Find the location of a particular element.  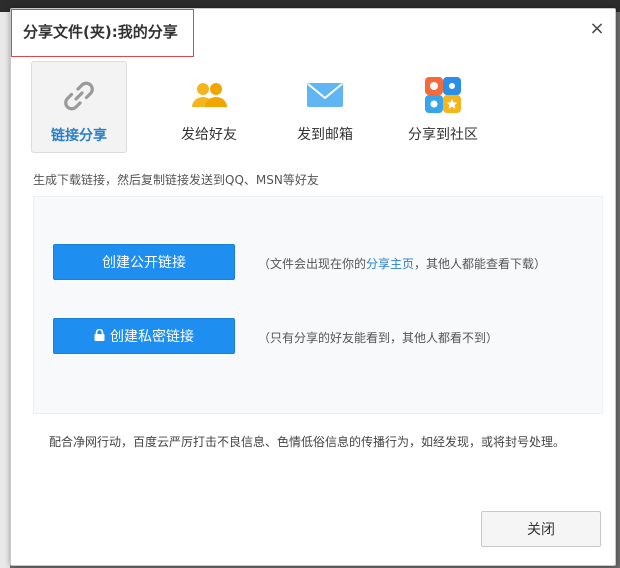

tab-label: 发给好友 is located at coordinates (209, 135).